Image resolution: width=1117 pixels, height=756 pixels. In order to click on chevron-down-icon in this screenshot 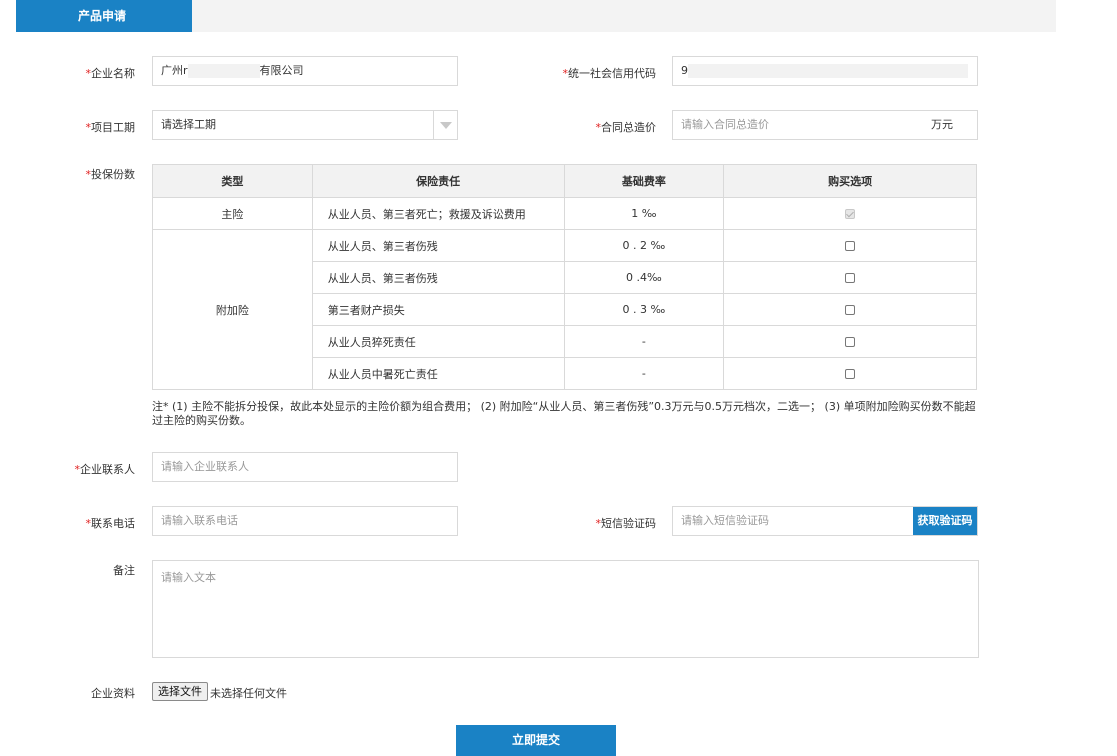, I will do `click(445, 125)`.